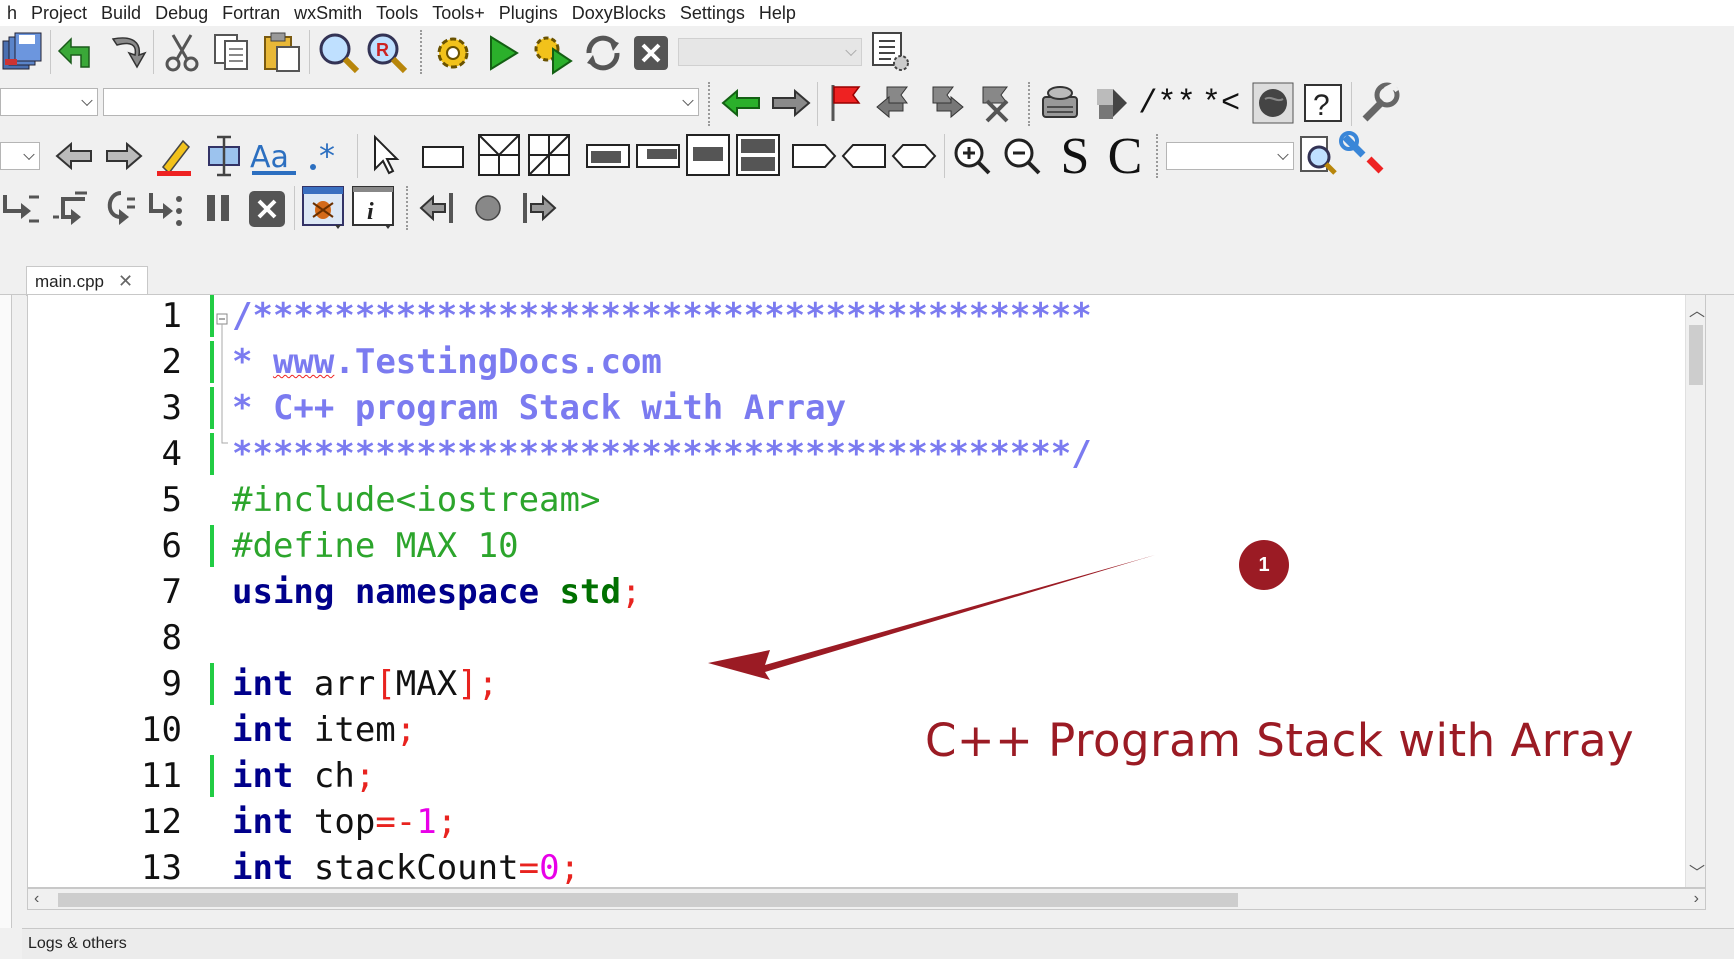  I want to click on code-line: #define MAX 10, so click(375, 546).